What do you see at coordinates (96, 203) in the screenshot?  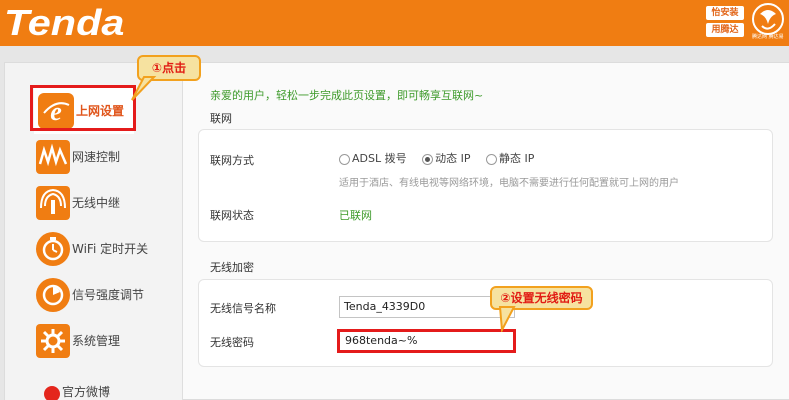 I see `sidebar-item-label: 无线中继` at bounding box center [96, 203].